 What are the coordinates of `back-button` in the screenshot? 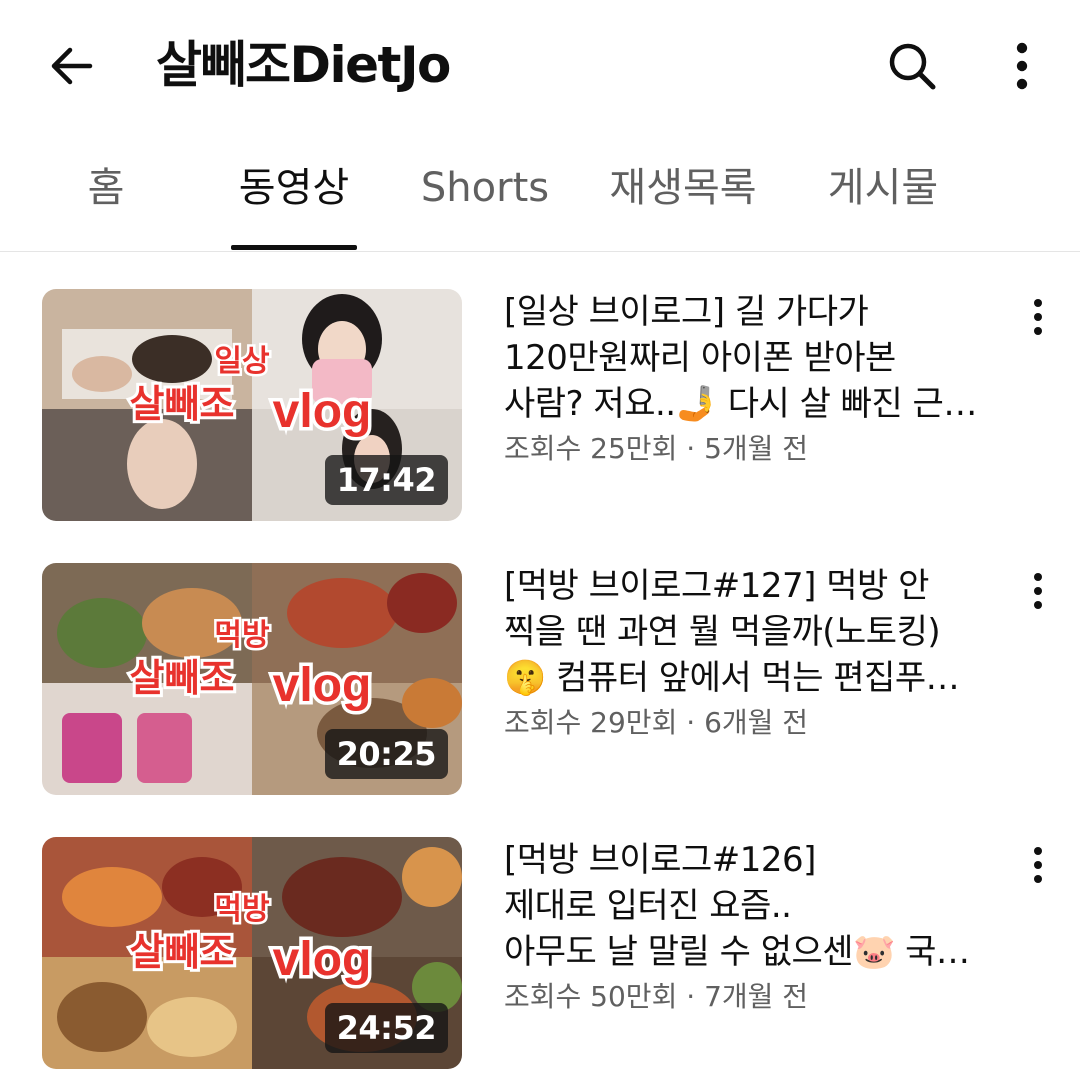 It's located at (72, 66).